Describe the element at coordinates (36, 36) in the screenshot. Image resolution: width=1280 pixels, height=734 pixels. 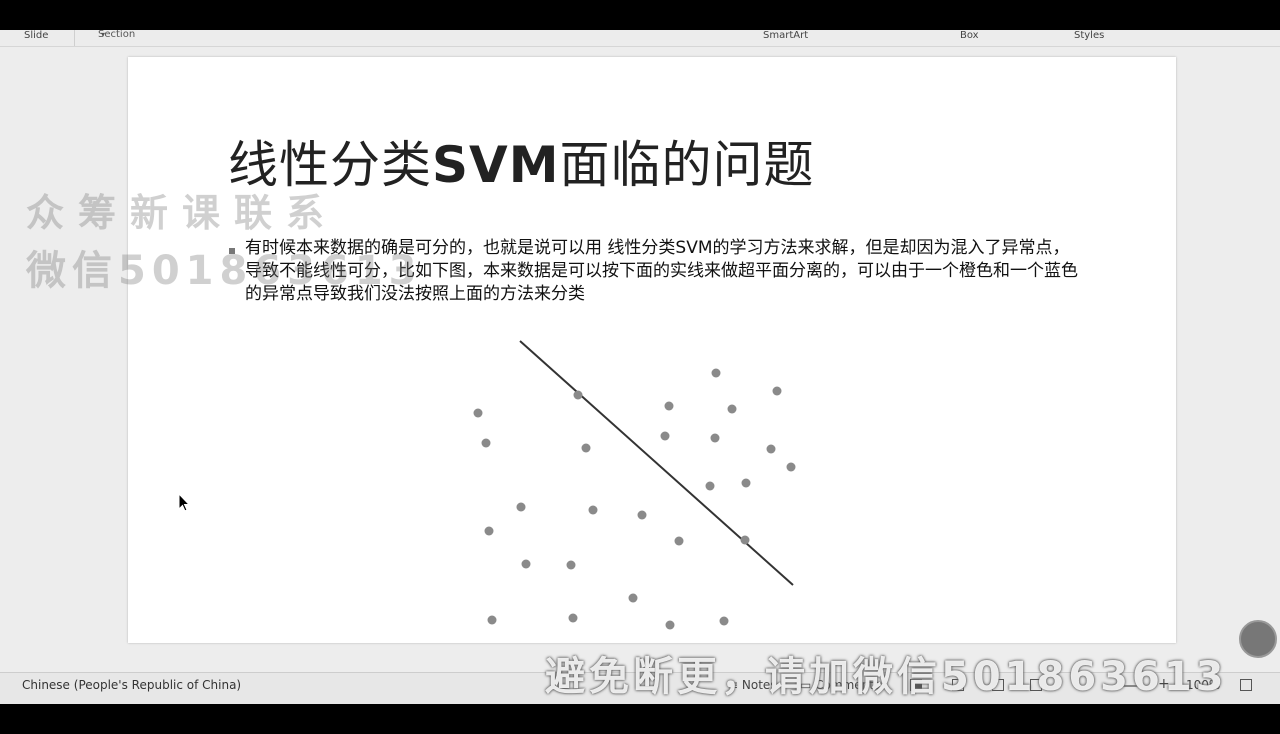
I see `new-slide-button: Slide` at that location.